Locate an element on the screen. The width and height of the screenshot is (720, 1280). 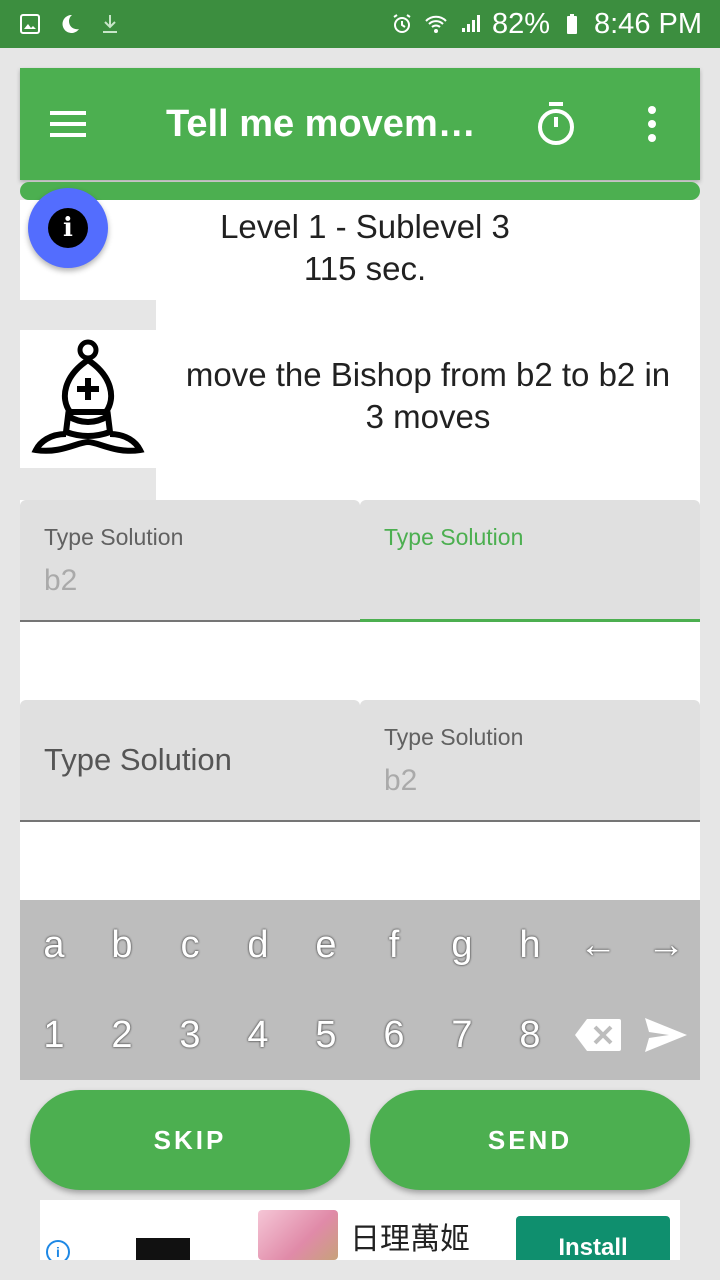
backspace-icon is located at coordinates (598, 1035).